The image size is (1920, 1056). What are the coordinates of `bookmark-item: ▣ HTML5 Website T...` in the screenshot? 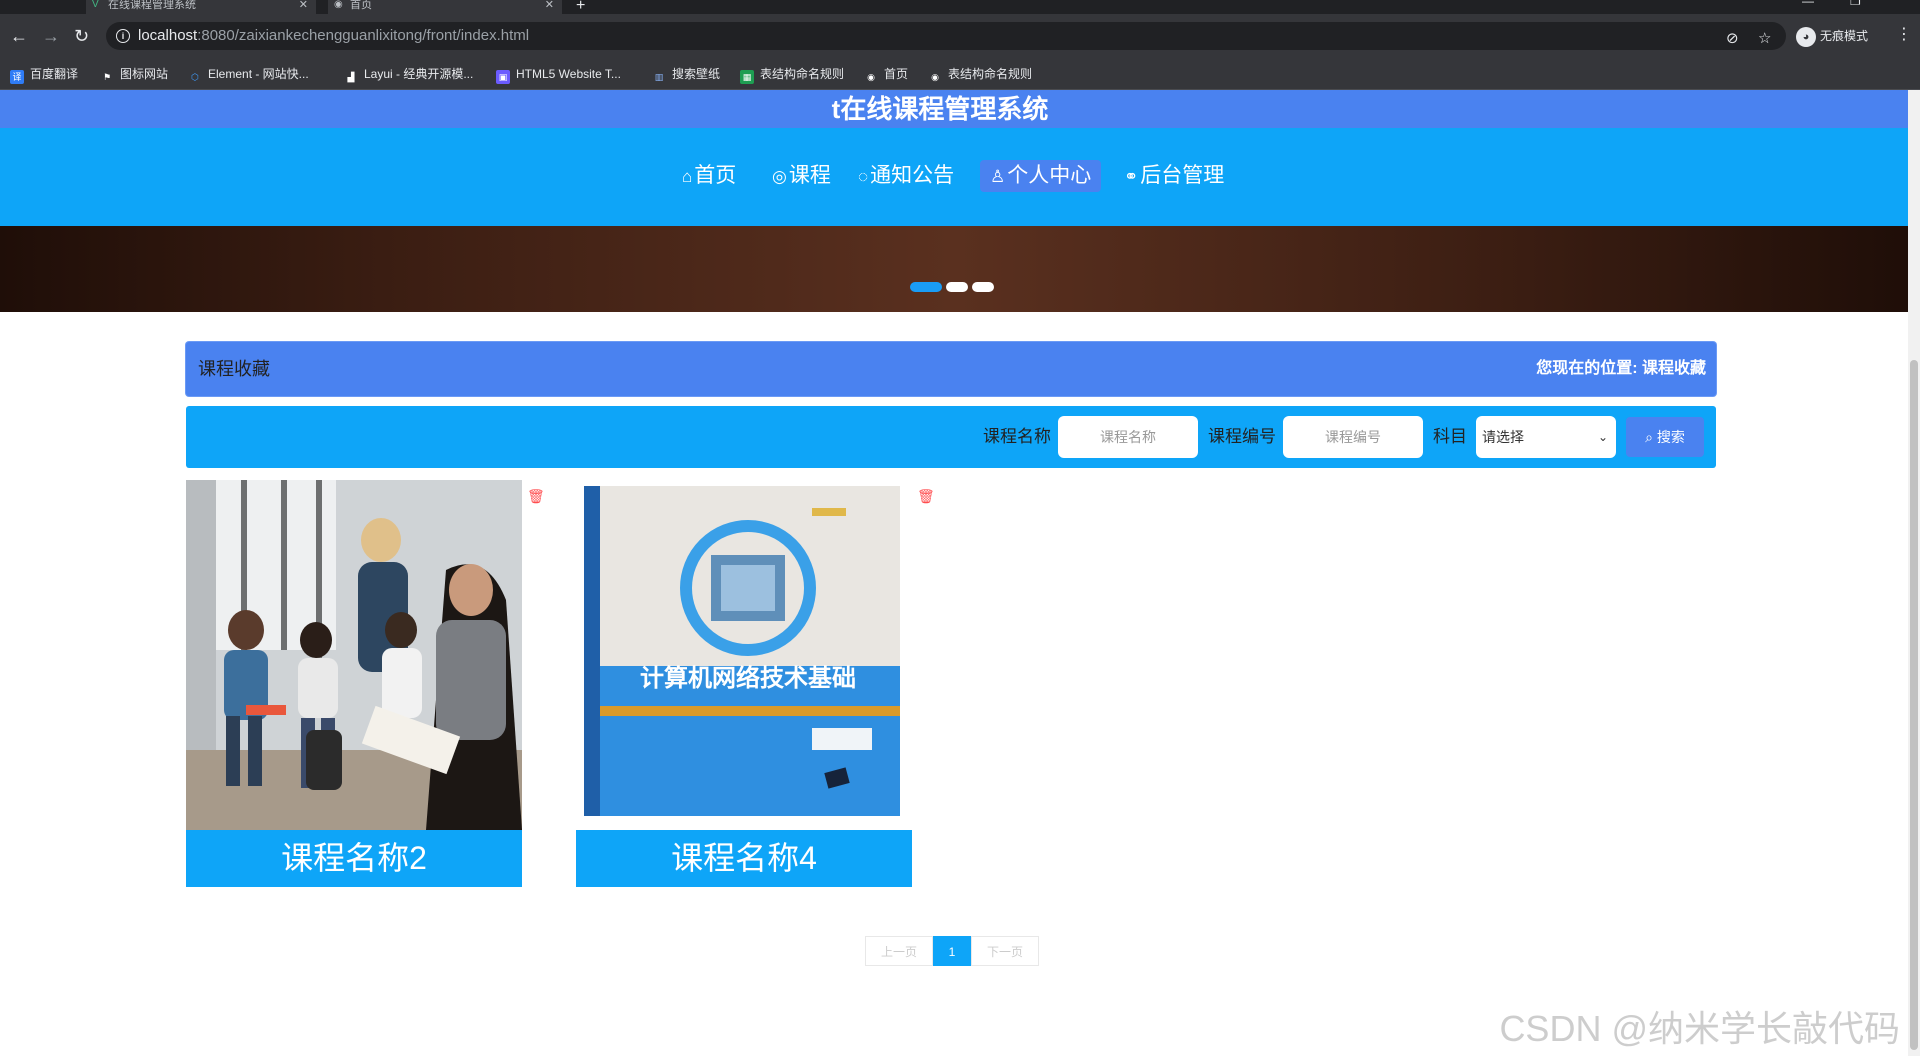 It's located at (558, 74).